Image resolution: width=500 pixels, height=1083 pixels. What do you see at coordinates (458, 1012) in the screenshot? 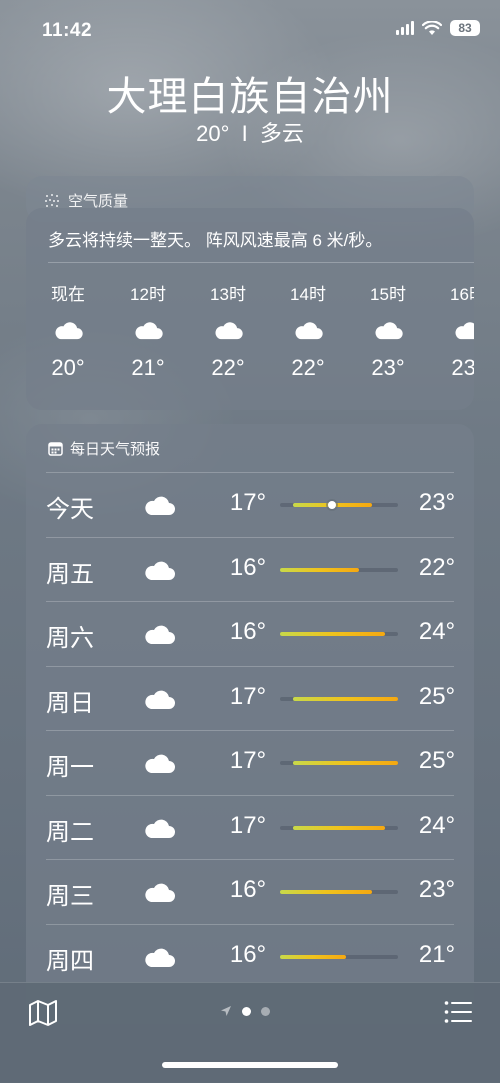
I see `list-icon` at bounding box center [458, 1012].